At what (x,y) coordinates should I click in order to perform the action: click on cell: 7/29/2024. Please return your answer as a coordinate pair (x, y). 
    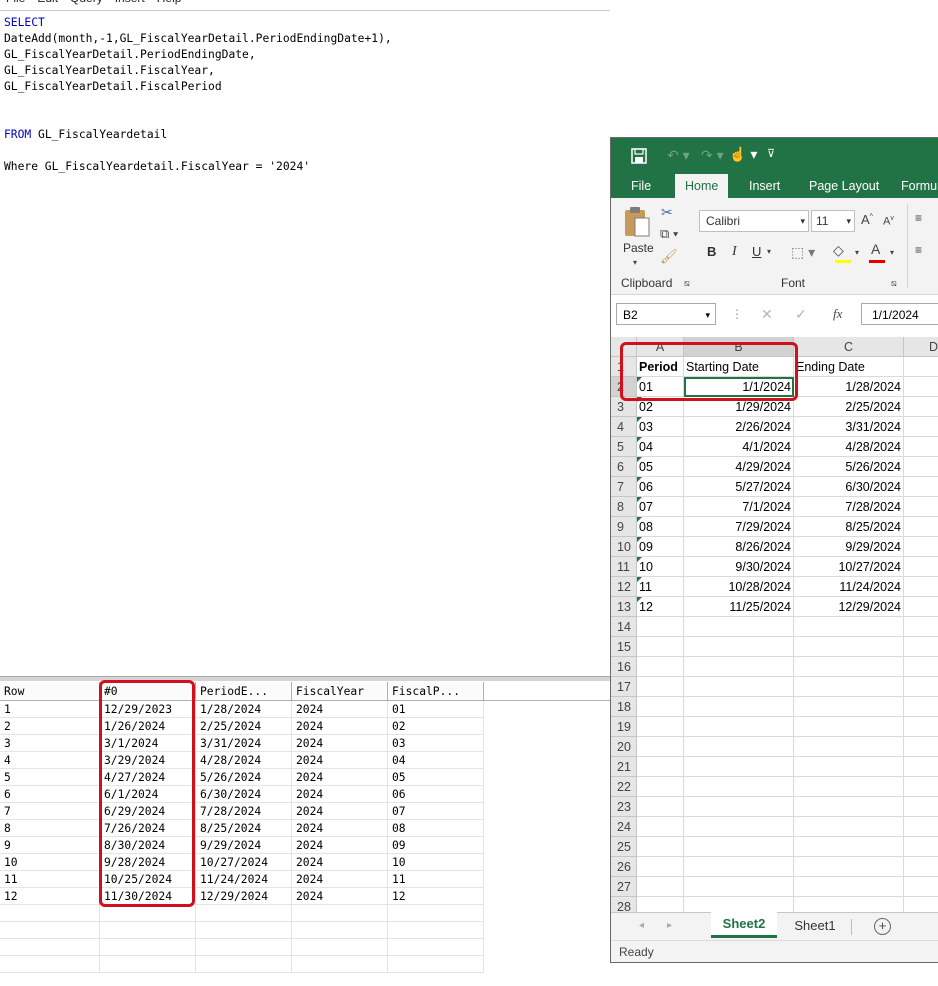
    Looking at the image, I should click on (739, 527).